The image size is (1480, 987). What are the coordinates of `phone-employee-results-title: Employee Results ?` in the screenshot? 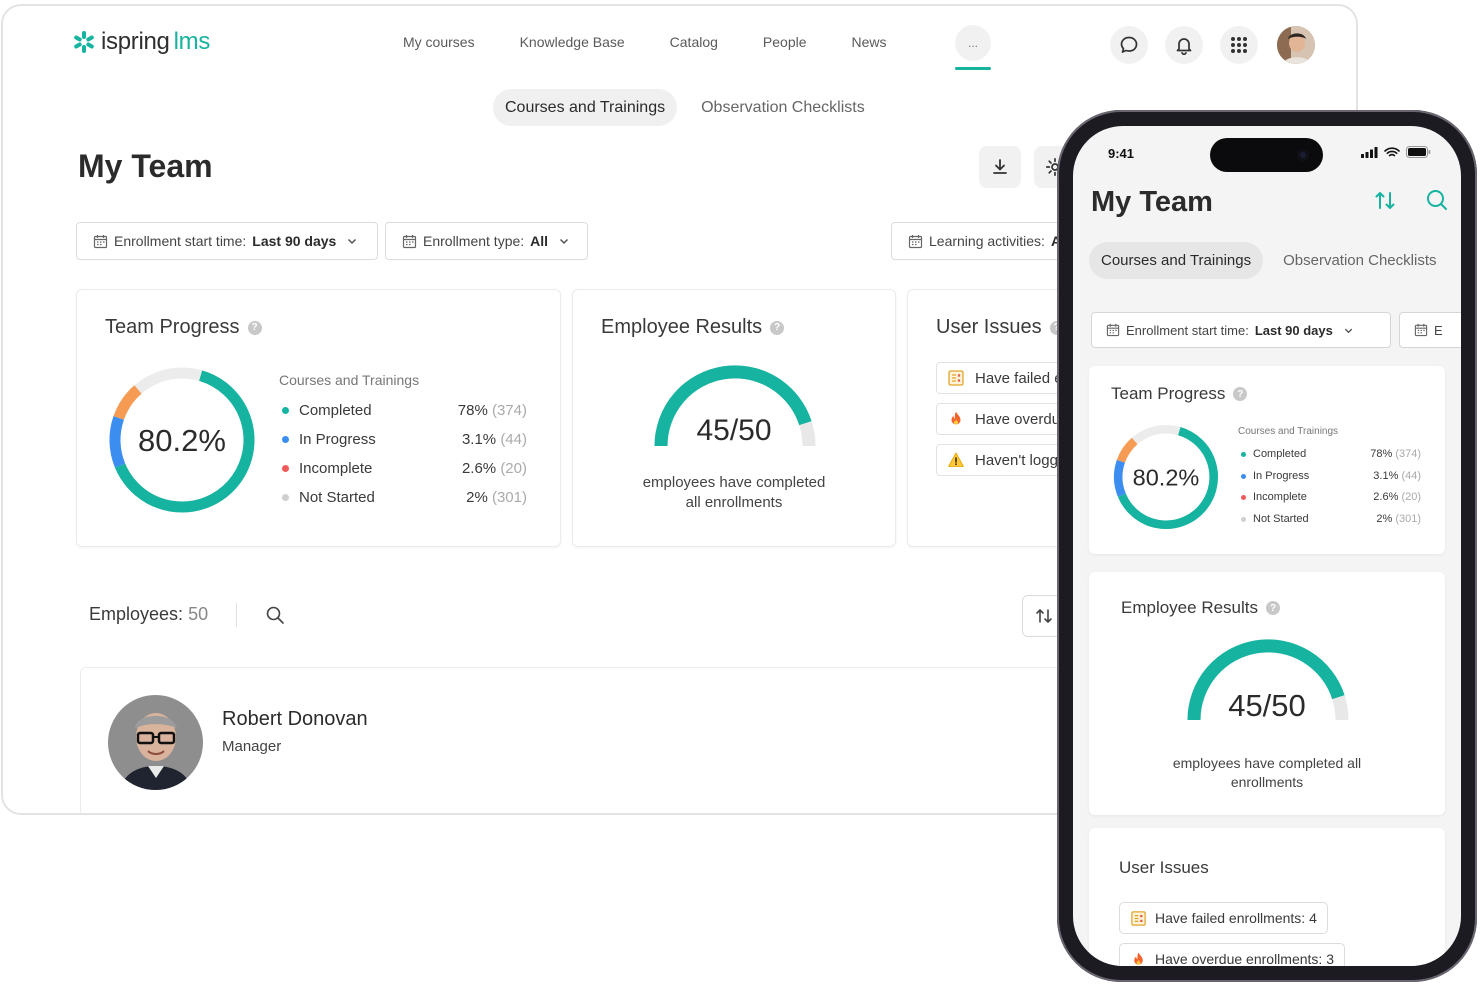 It's located at (1201, 608).